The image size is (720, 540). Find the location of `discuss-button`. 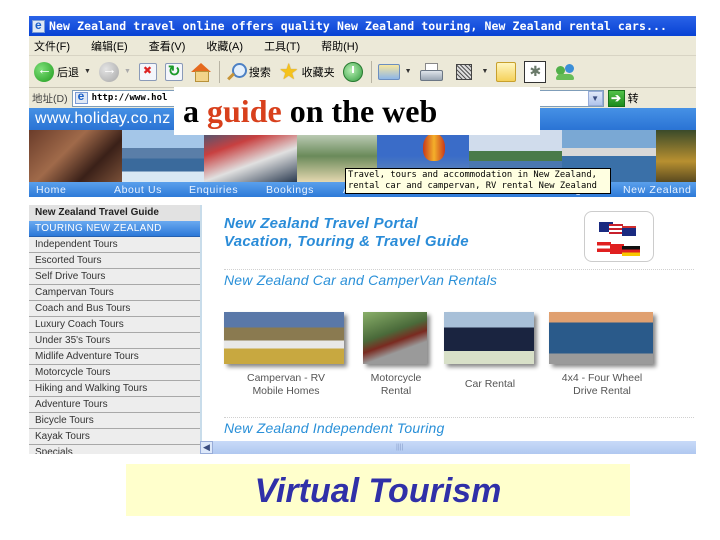

discuss-button is located at coordinates (535, 71).